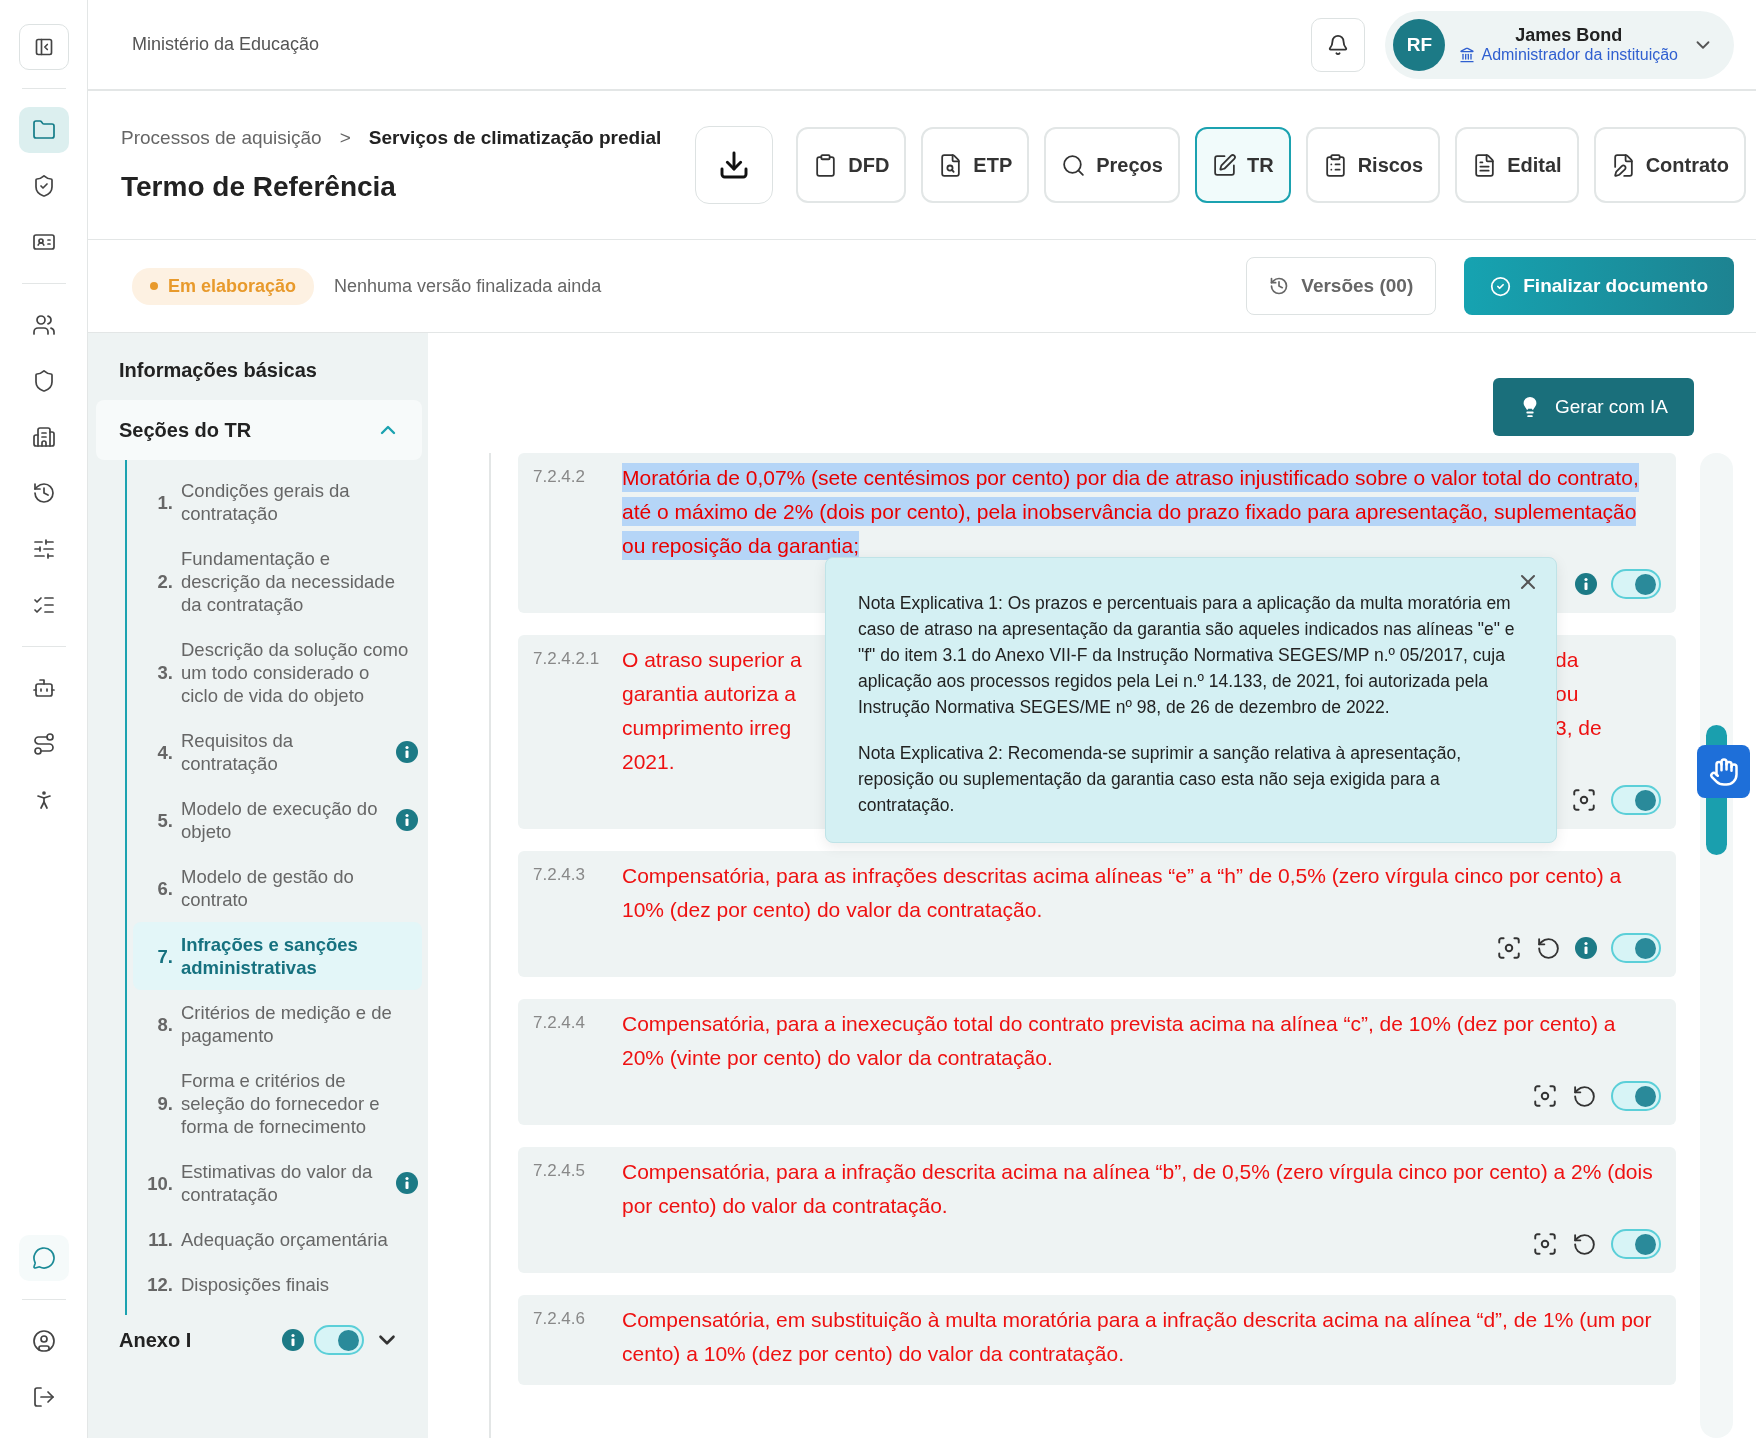 The width and height of the screenshot is (1756, 1438). What do you see at coordinates (1119, 1041) in the screenshot?
I see `clause-text: Compensatória, para a inexecução total do contrato prevista acima na alínea “c”, de 10% (dez por cento) a 20% (vinte por cento) do valor da contratação.` at bounding box center [1119, 1041].